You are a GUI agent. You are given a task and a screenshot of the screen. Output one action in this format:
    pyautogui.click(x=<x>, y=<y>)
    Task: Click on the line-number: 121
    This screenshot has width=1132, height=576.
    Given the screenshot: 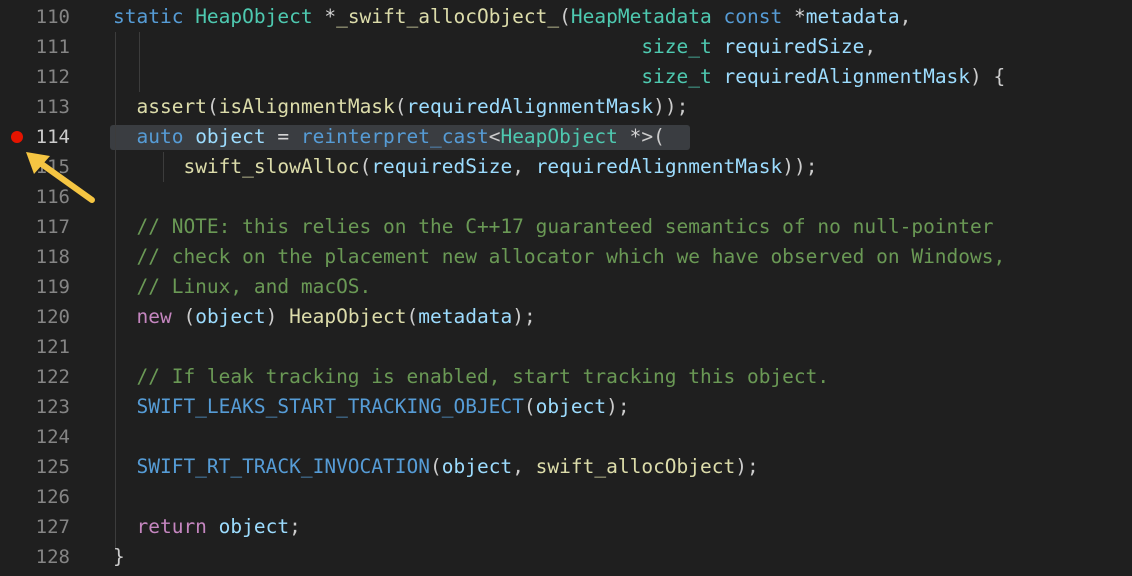 What is the action you would take?
    pyautogui.click(x=50, y=347)
    